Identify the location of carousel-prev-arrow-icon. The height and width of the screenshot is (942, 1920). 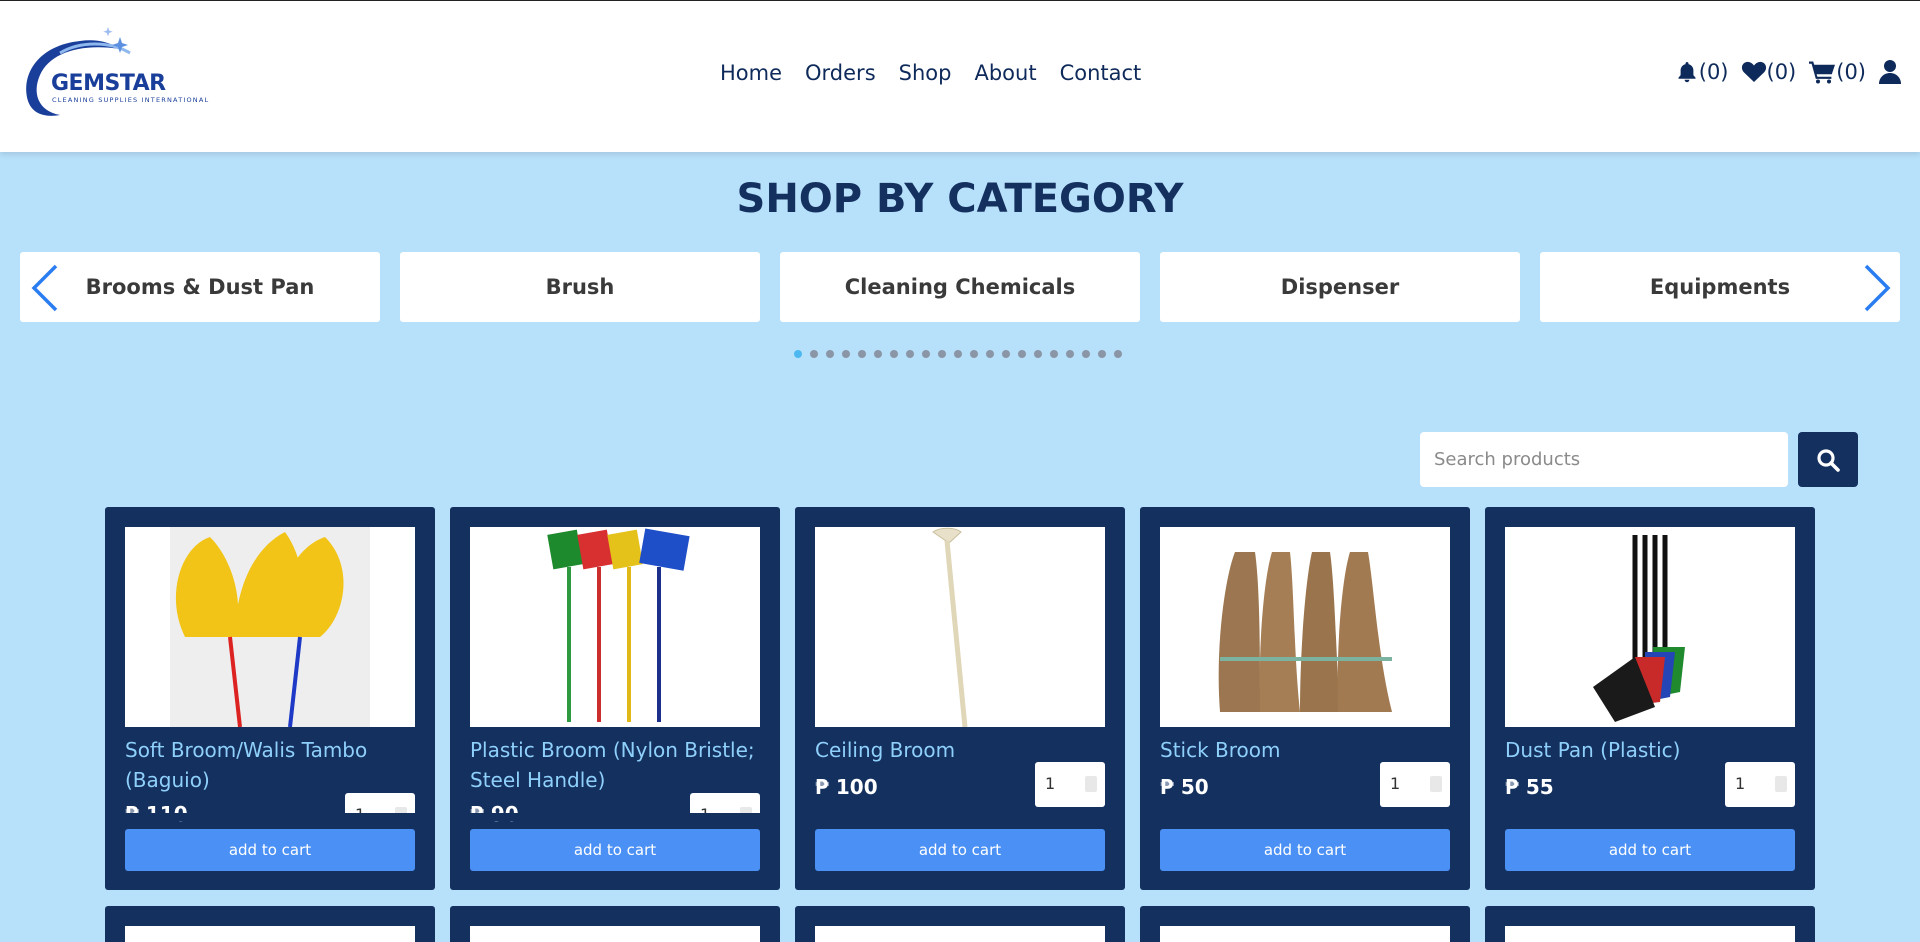
(45, 288).